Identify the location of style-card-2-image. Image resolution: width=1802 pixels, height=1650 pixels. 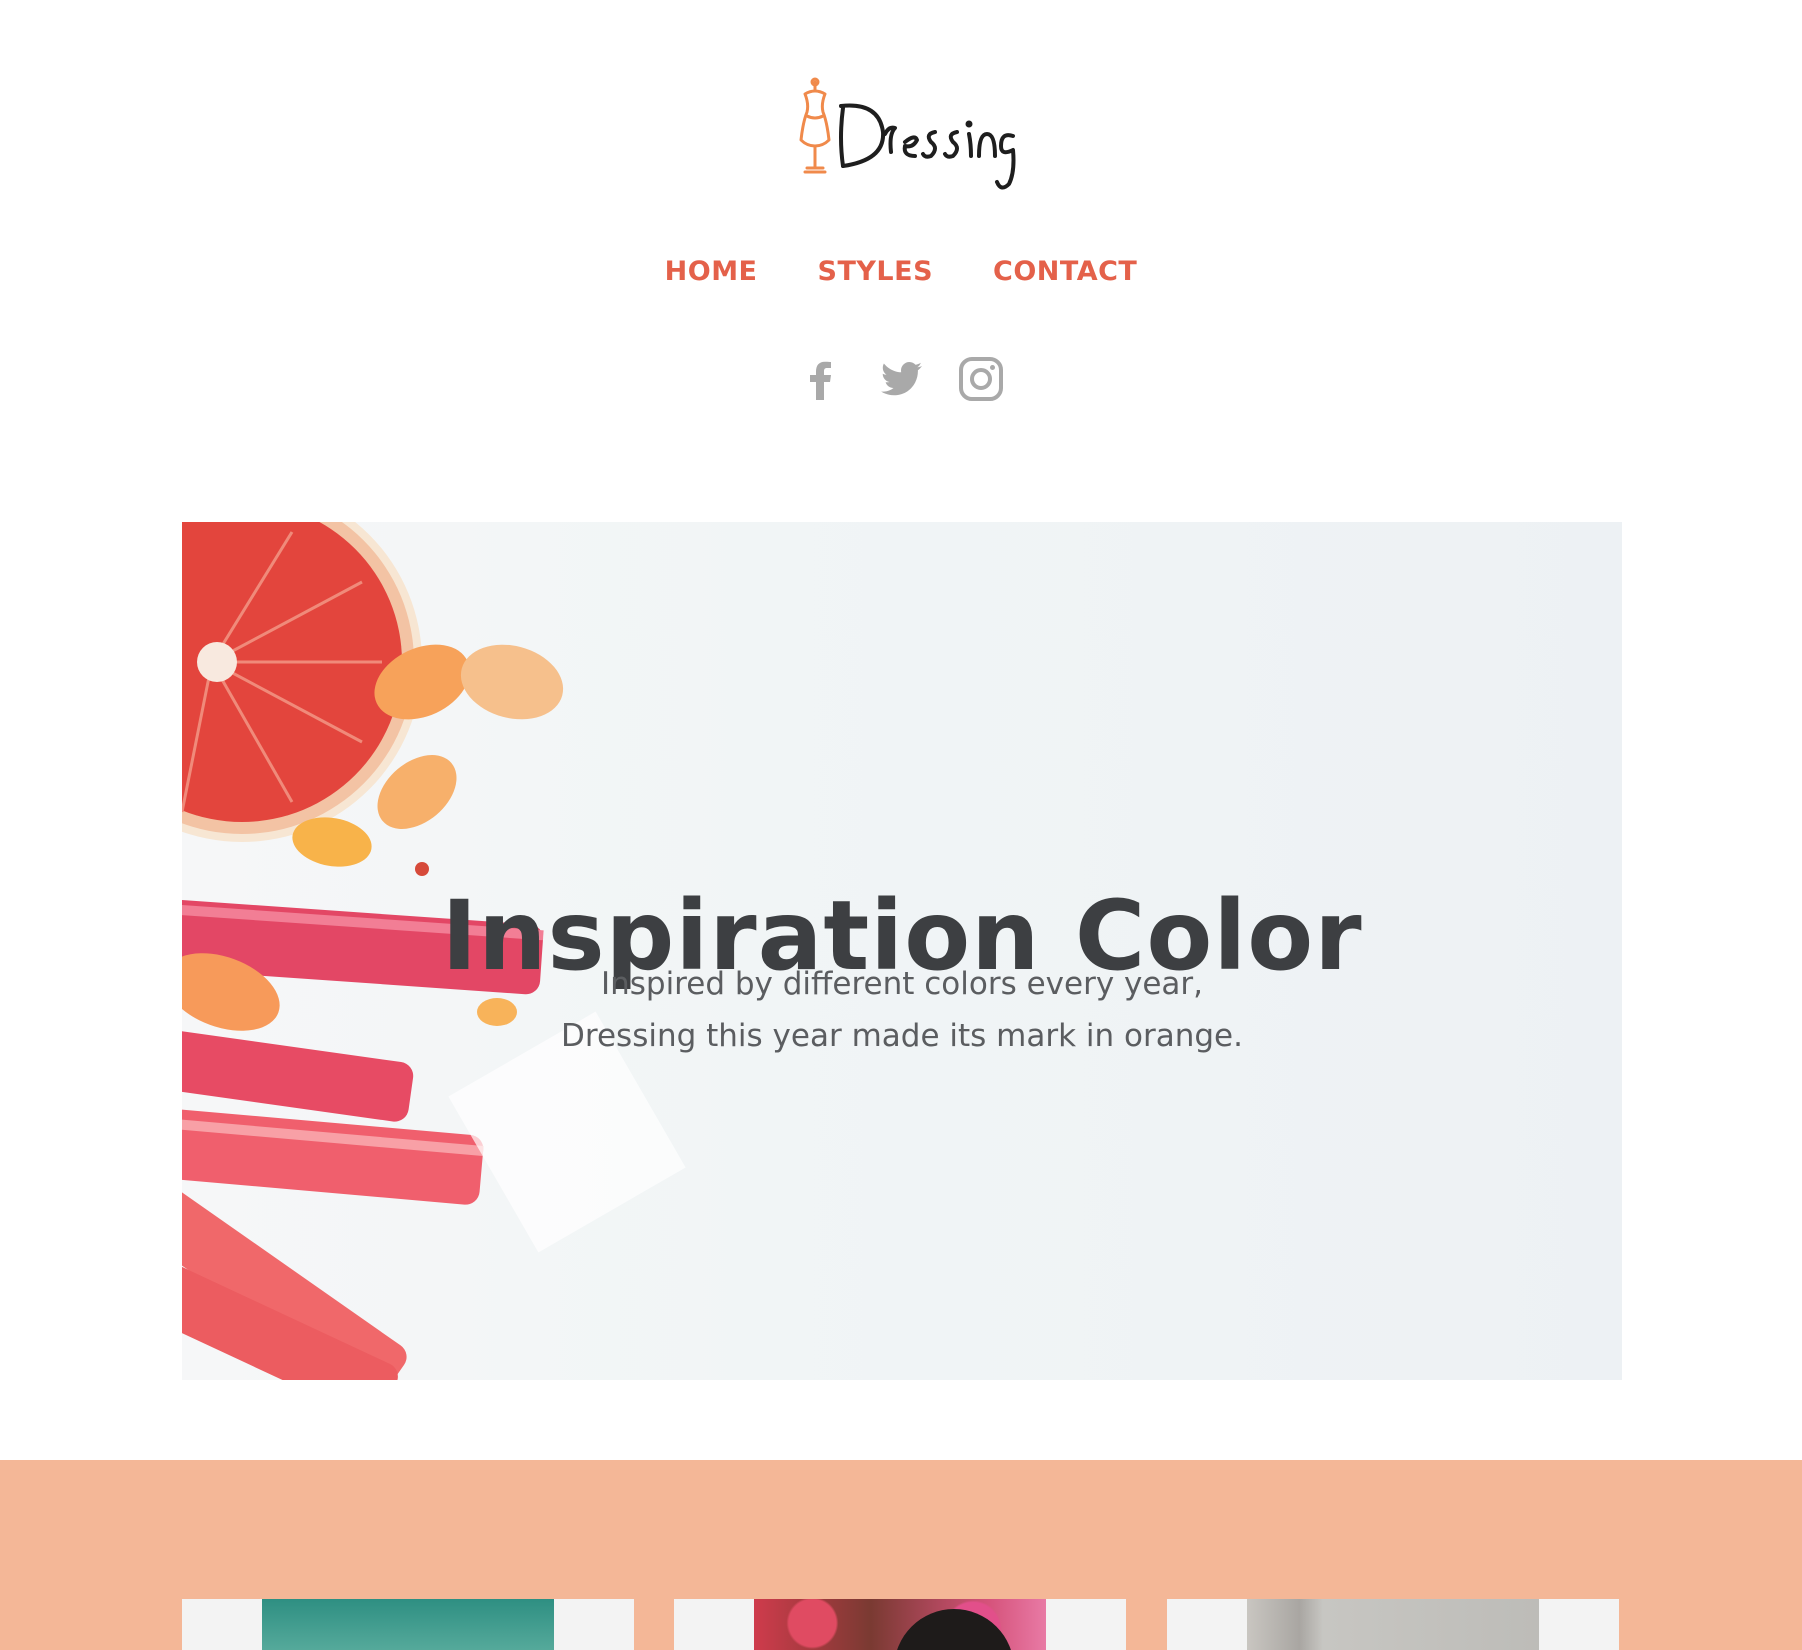
(900, 1624).